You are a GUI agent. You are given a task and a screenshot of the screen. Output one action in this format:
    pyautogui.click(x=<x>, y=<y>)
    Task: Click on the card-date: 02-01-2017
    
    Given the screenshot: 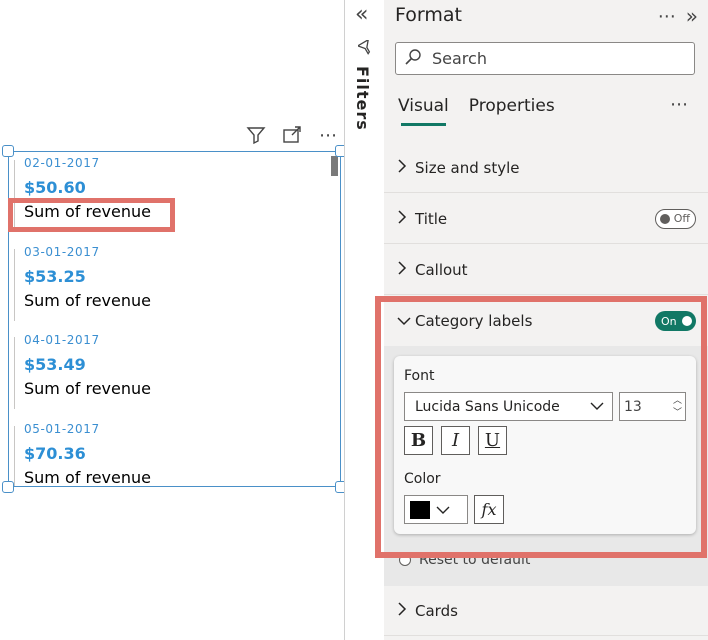 What is the action you would take?
    pyautogui.click(x=62, y=163)
    